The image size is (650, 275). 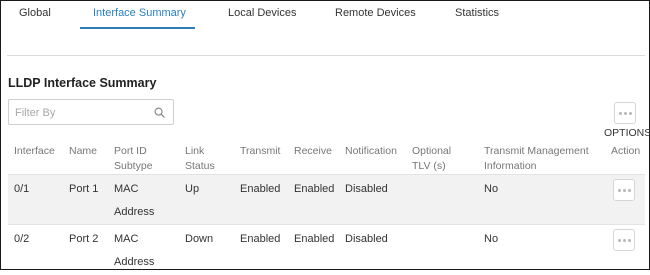 I want to click on cell-name: Port 1, so click(x=84, y=189).